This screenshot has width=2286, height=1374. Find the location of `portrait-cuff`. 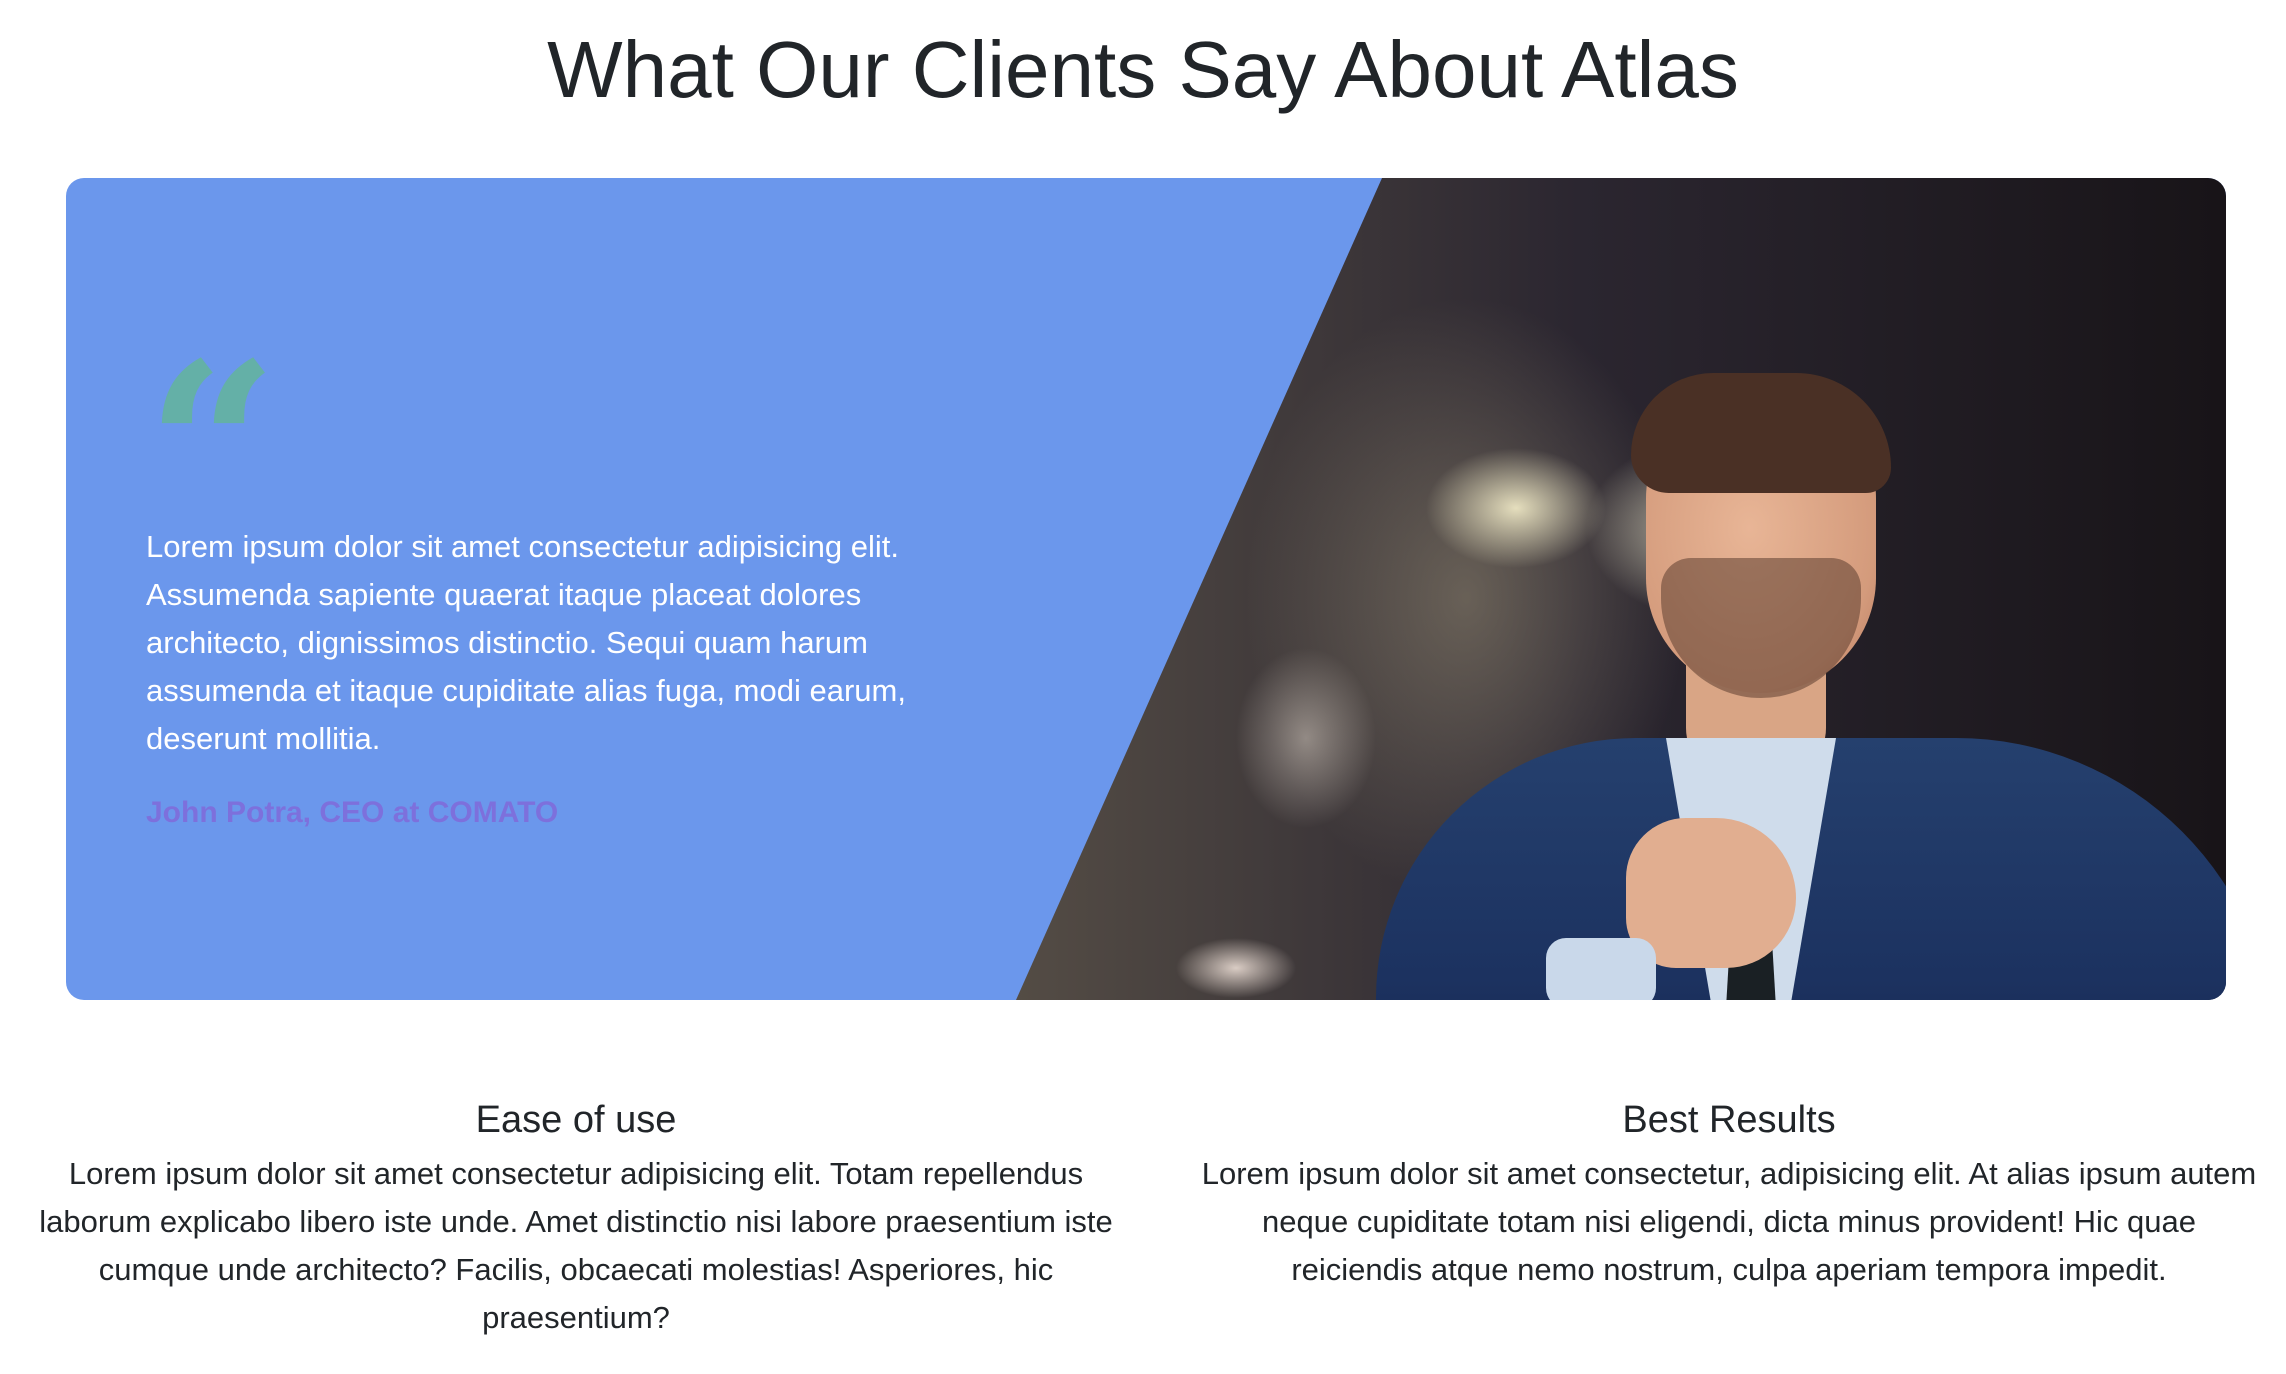

portrait-cuff is located at coordinates (1601, 969).